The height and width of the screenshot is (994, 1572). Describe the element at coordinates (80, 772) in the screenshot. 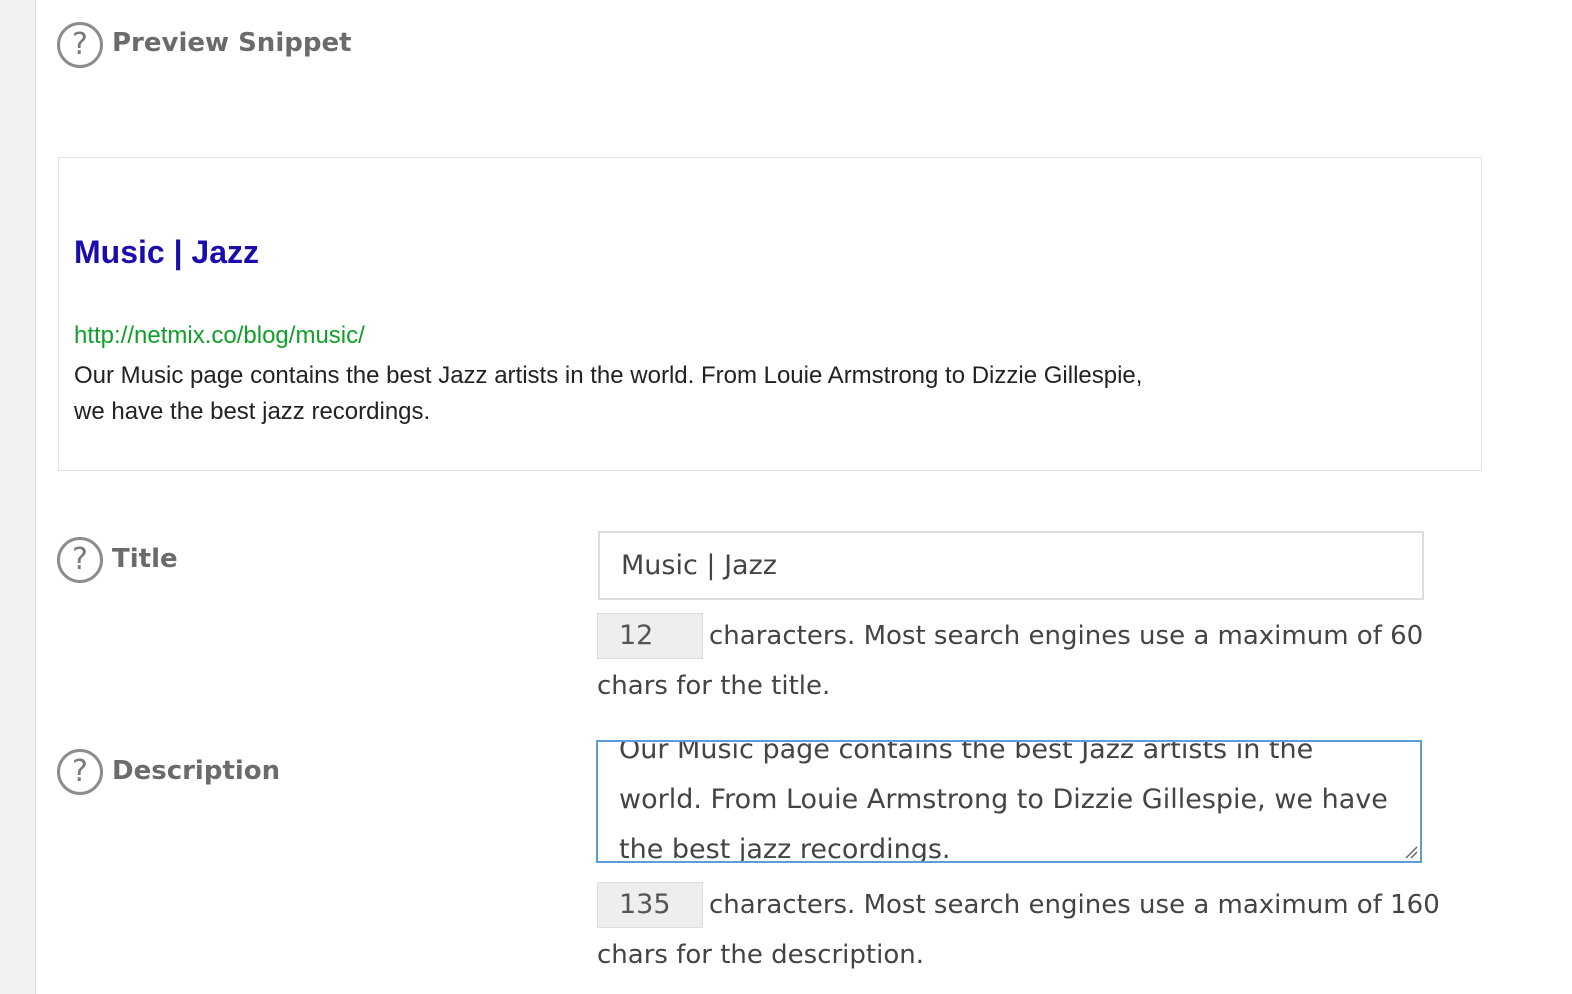

I see `description-help-icon: ?` at that location.